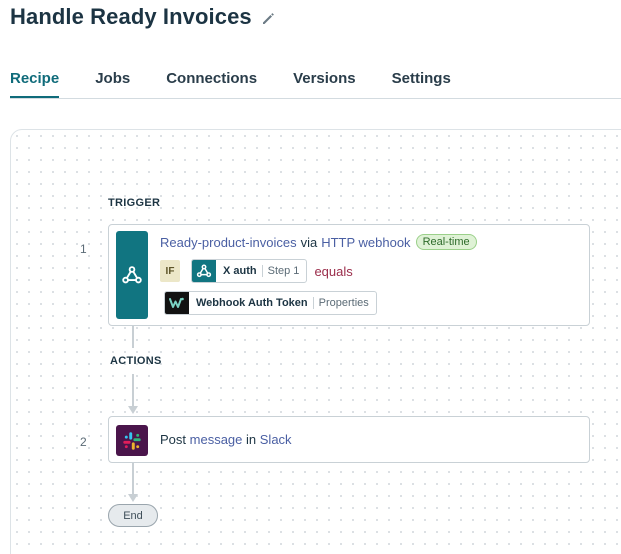  What do you see at coordinates (421, 84) in the screenshot?
I see `tab-settings: Settings` at bounding box center [421, 84].